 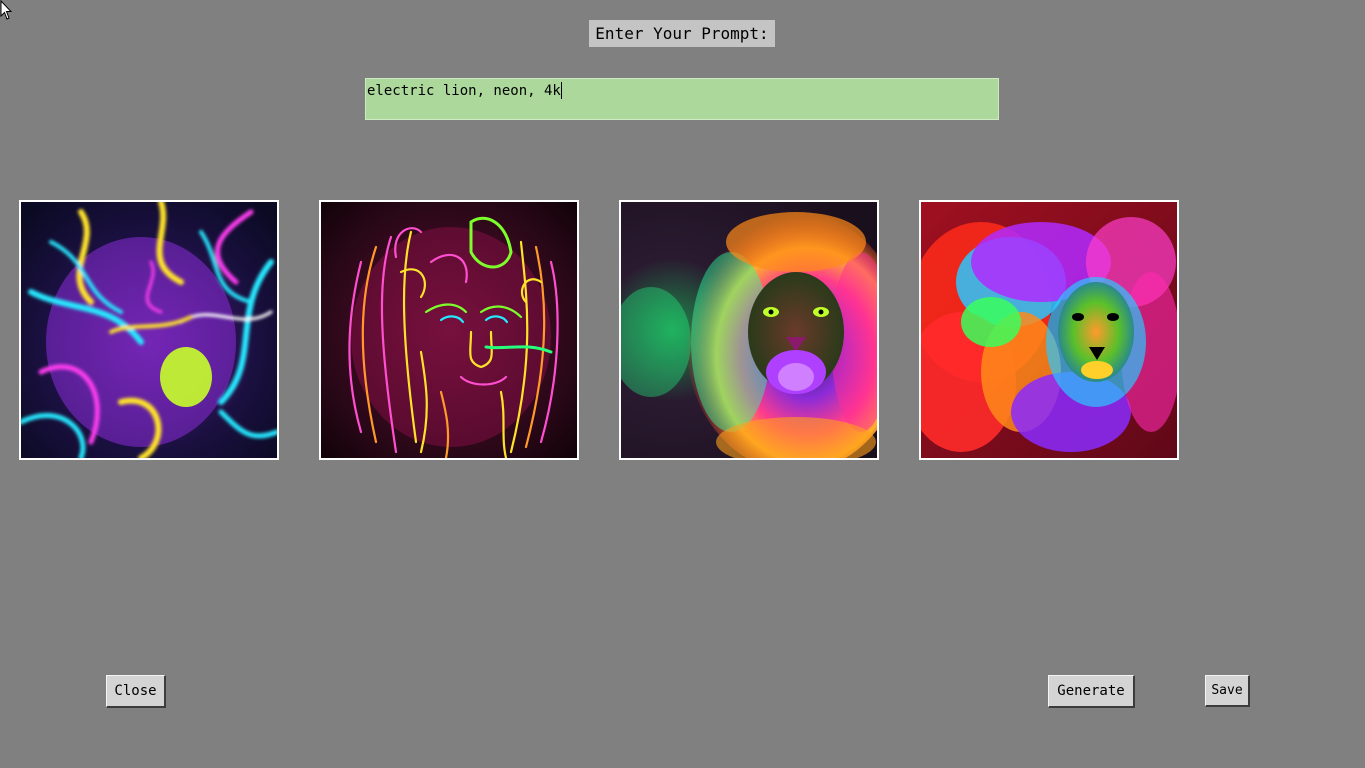 What do you see at coordinates (6, 10) in the screenshot?
I see `mouse-cursor-icon` at bounding box center [6, 10].